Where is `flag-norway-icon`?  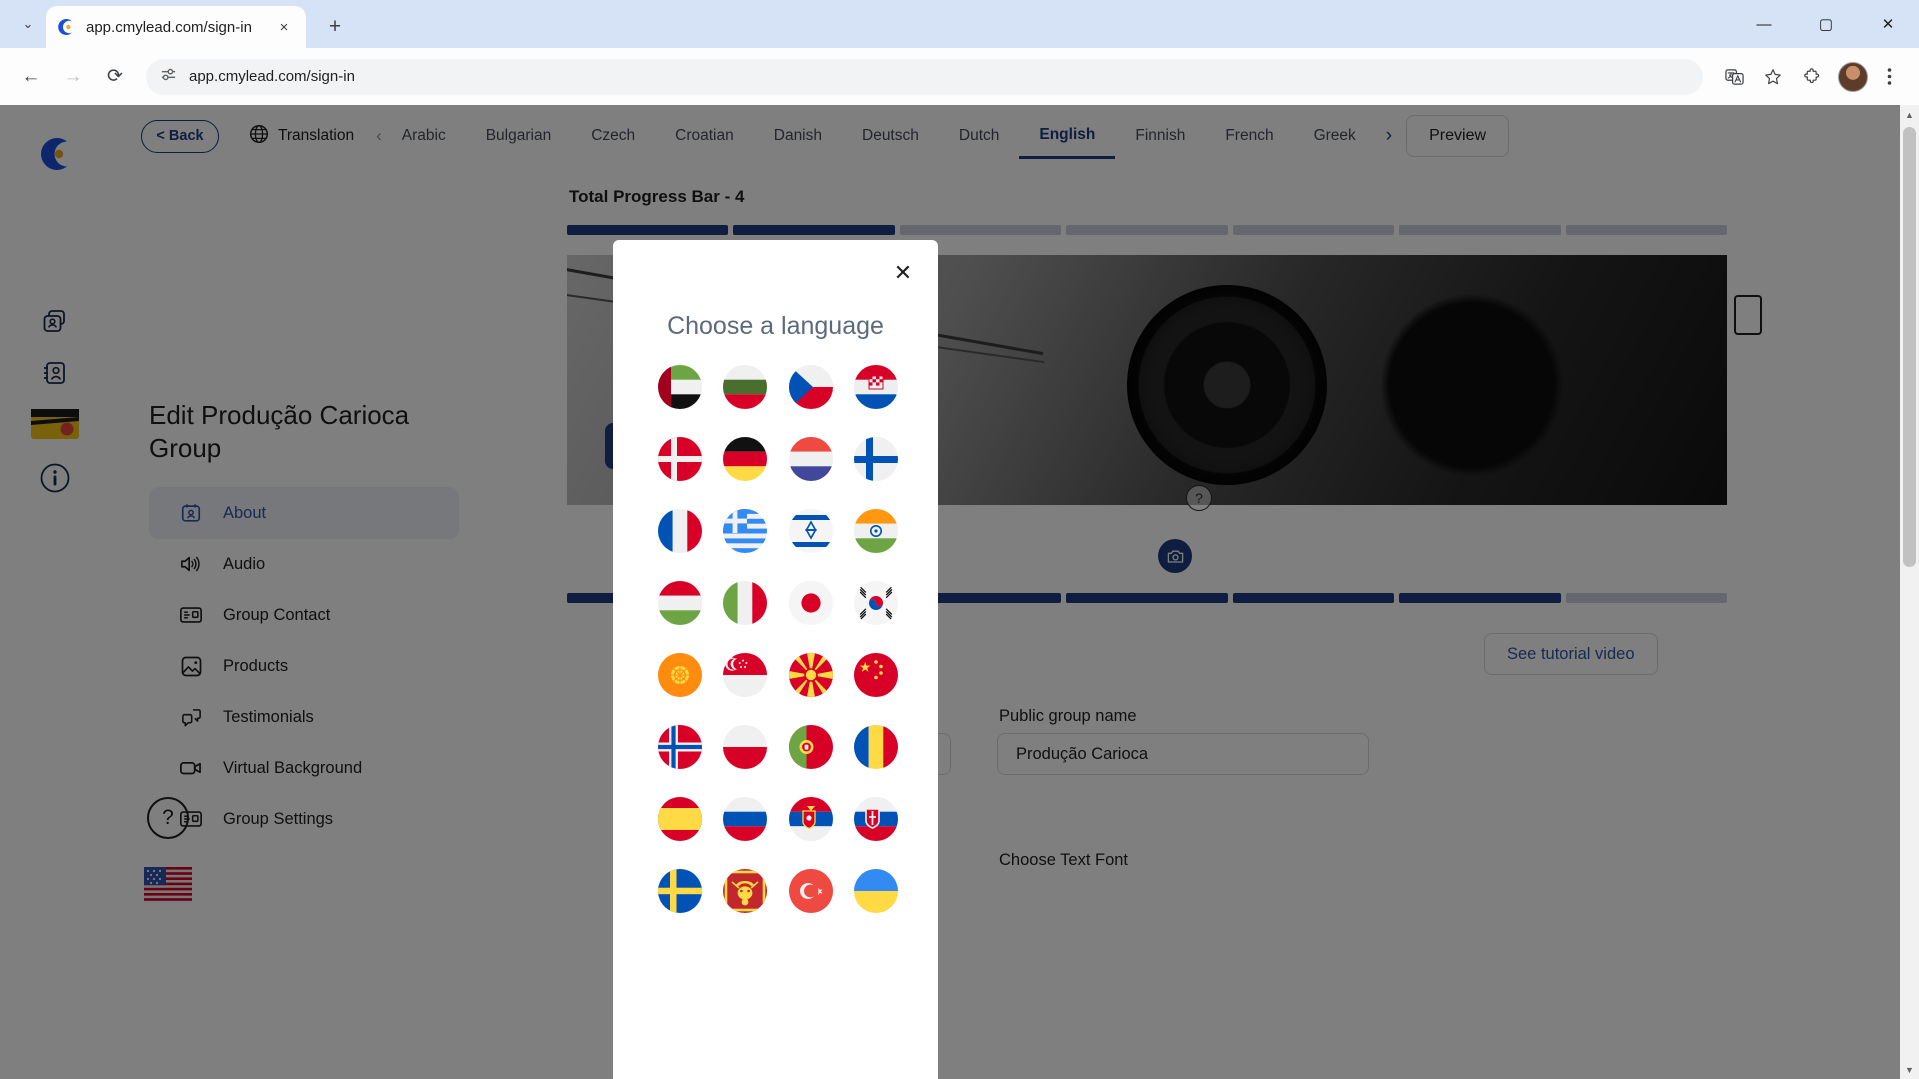
flag-norway-icon is located at coordinates (679, 747).